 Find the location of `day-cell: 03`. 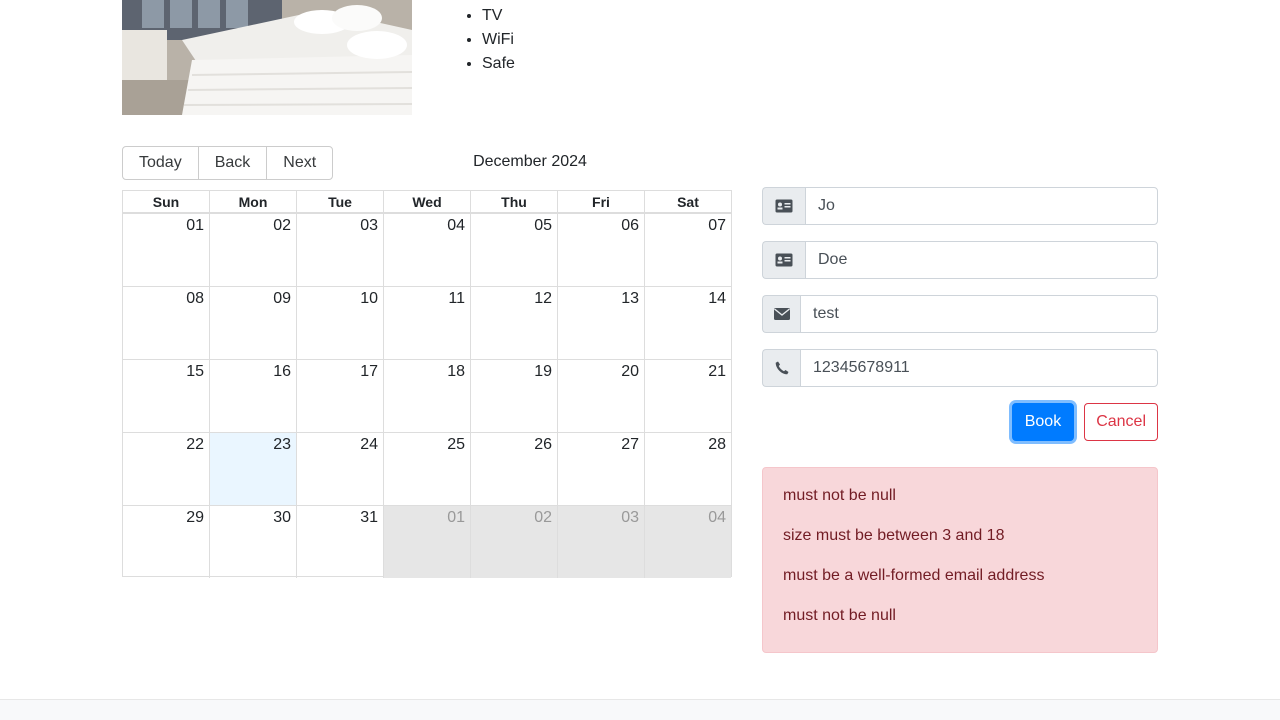

day-cell: 03 is located at coordinates (339, 250).